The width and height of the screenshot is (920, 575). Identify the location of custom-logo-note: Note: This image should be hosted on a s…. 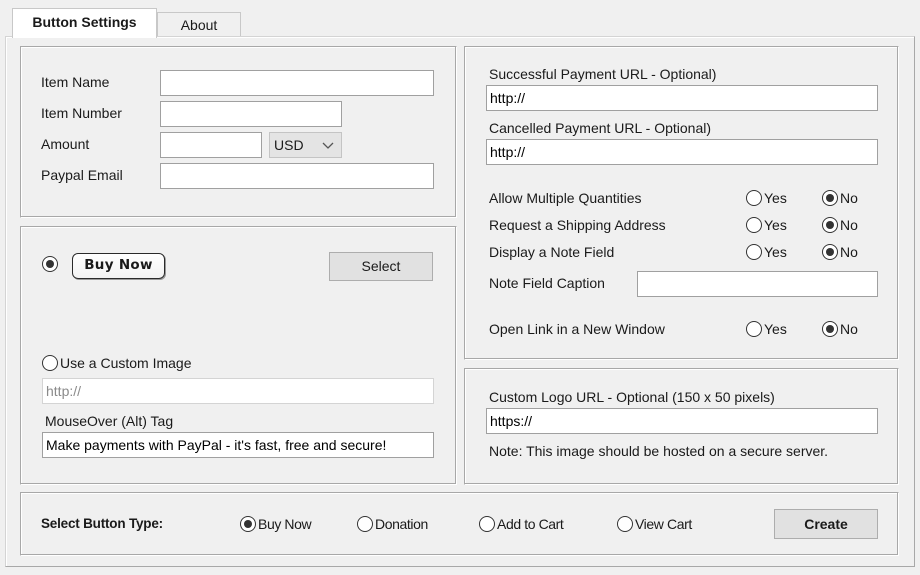
(659, 451).